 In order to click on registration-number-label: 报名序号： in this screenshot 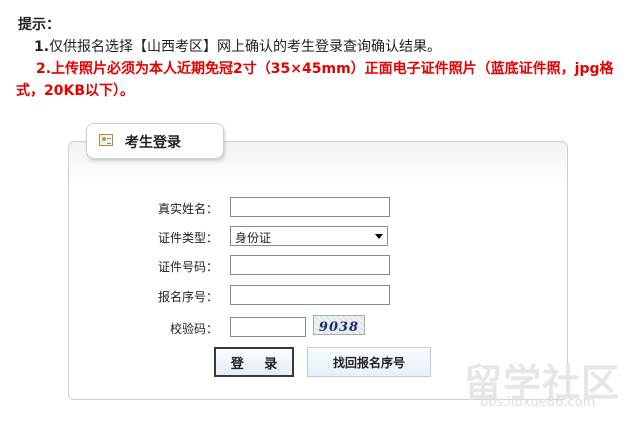, I will do `click(187, 297)`.